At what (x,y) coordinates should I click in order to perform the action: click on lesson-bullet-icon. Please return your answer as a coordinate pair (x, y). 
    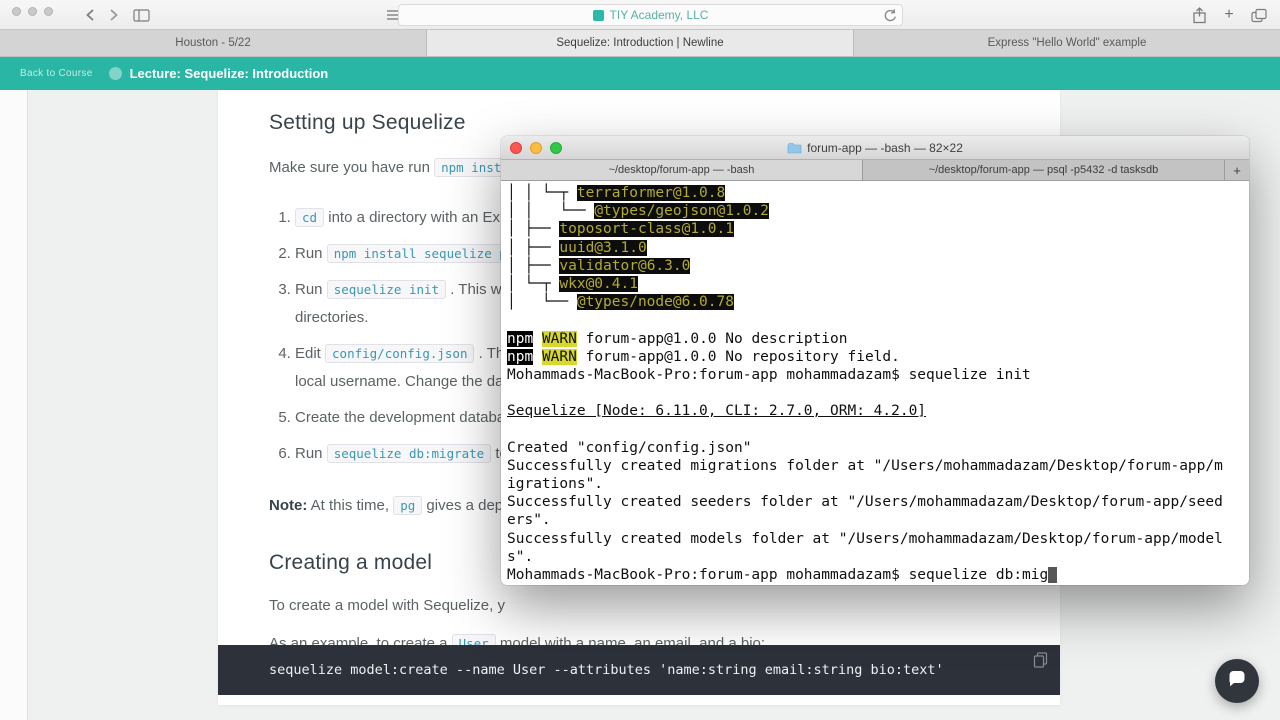
    Looking at the image, I should click on (115, 73).